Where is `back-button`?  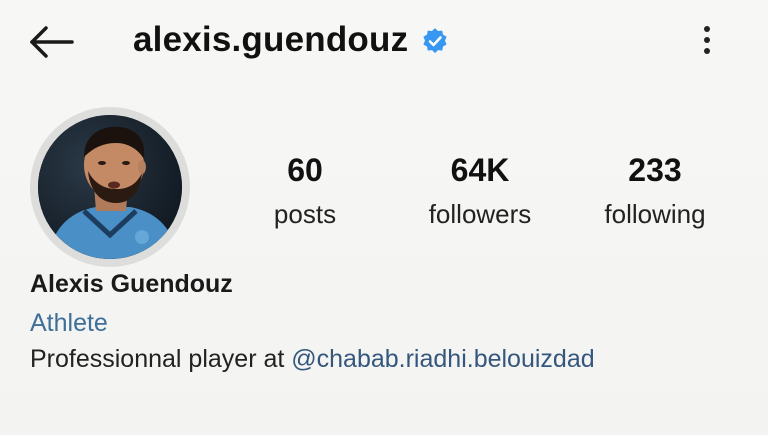
back-button is located at coordinates (51, 42).